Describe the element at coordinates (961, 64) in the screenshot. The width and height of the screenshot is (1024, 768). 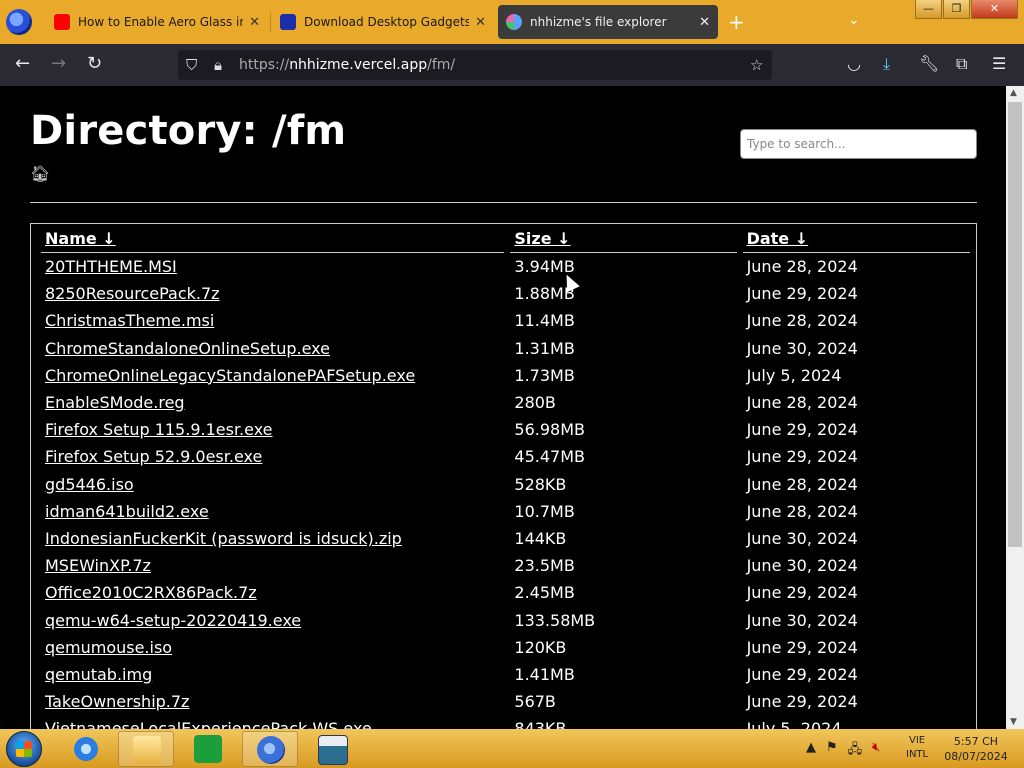
I see `extensions-icon: ⧉` at that location.